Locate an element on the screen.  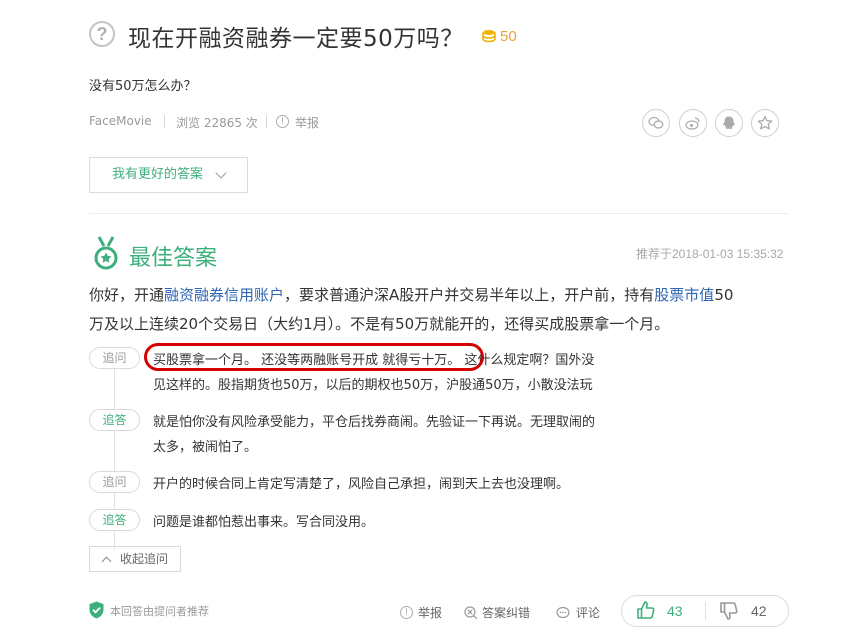
best-answer-title: 最佳答案 is located at coordinates (173, 258).